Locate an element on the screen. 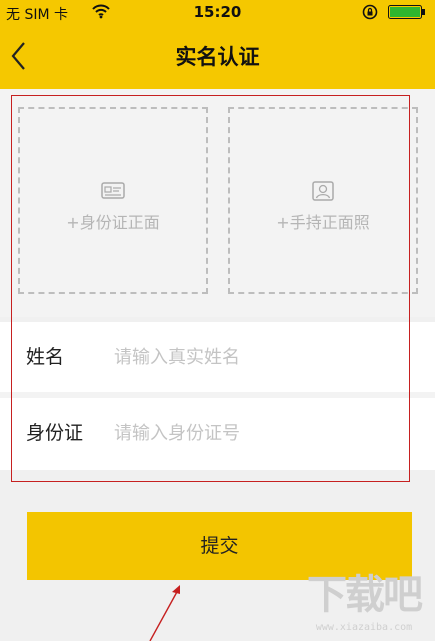 This screenshot has width=435, height=641. status-bar: 无 SIM 卡 15:20 is located at coordinates (217, 12).